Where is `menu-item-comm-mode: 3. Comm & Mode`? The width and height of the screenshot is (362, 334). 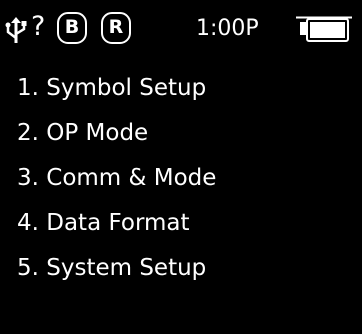
menu-item-comm-mode: 3. Comm & Mode is located at coordinates (181, 178).